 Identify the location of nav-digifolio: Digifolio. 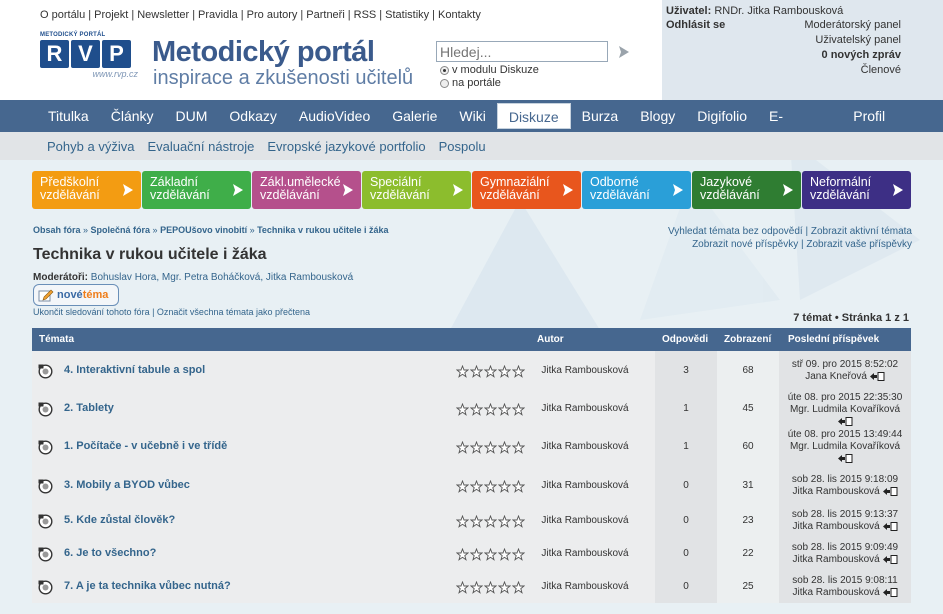
(722, 116).